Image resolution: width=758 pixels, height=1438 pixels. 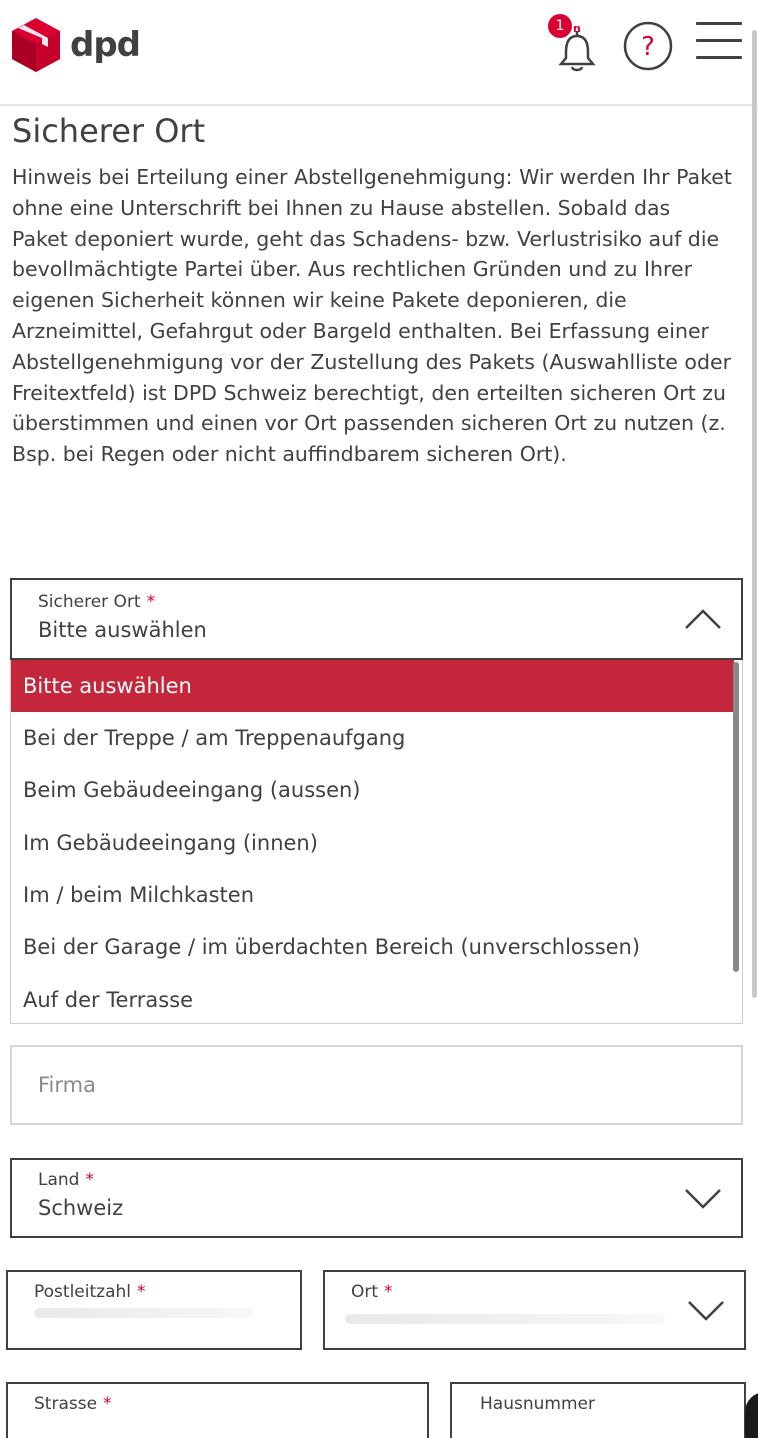 I want to click on question-icon: ?, so click(x=648, y=46).